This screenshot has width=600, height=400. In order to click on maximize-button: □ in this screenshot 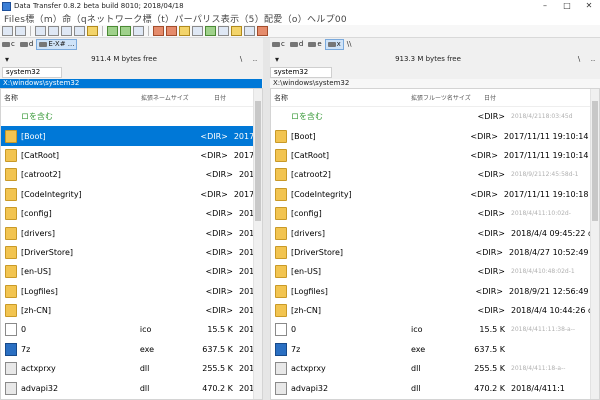, I will do `click(567, 6)`.